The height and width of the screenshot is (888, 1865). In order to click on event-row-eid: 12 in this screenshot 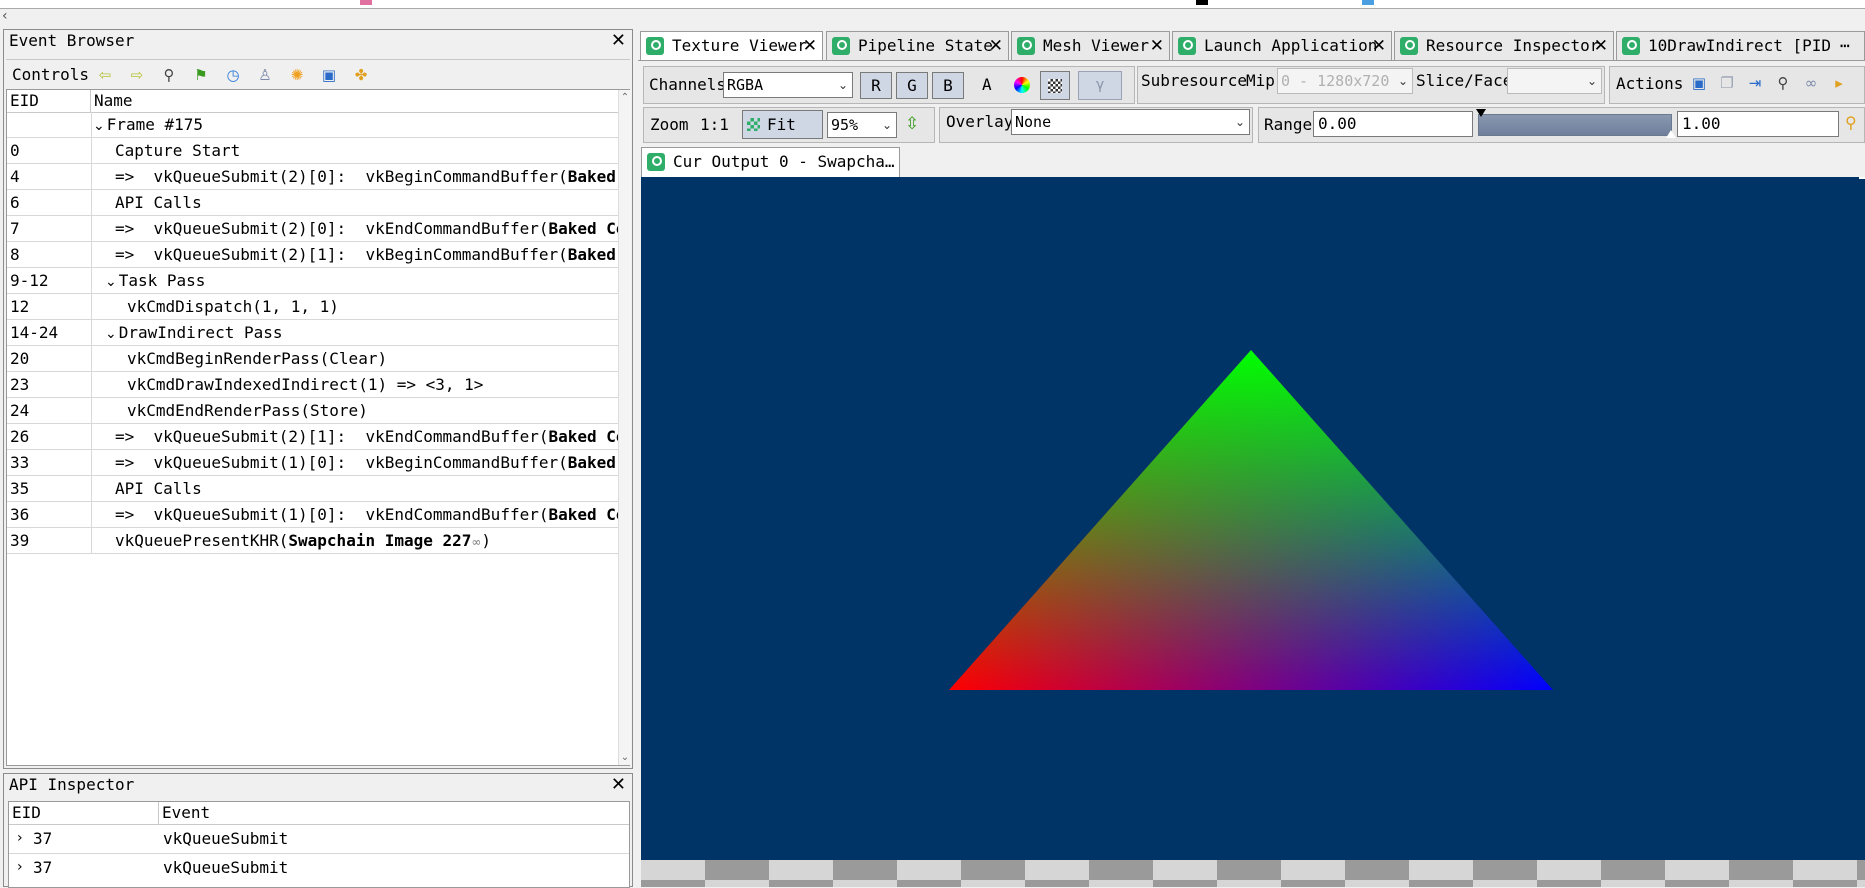, I will do `click(20, 306)`.